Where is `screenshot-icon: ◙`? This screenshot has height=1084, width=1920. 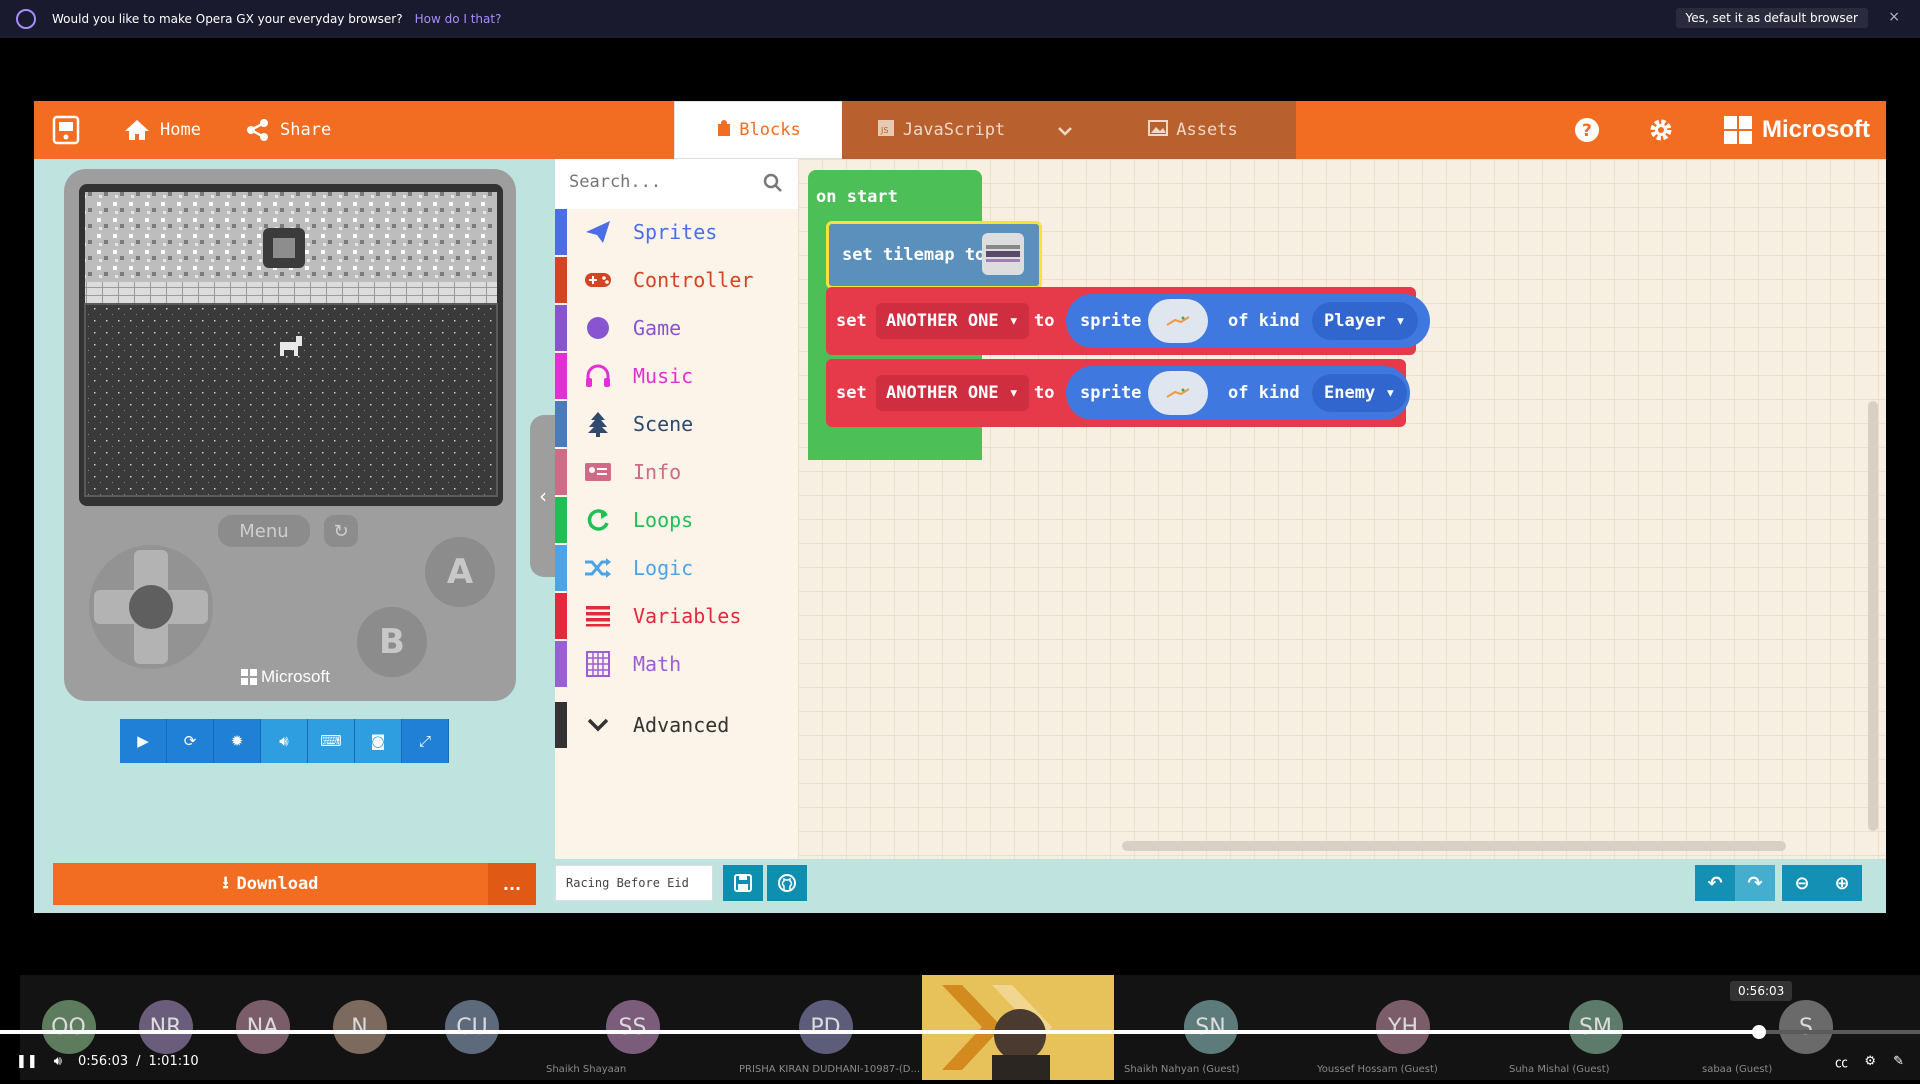 screenshot-icon: ◙ is located at coordinates (378, 741).